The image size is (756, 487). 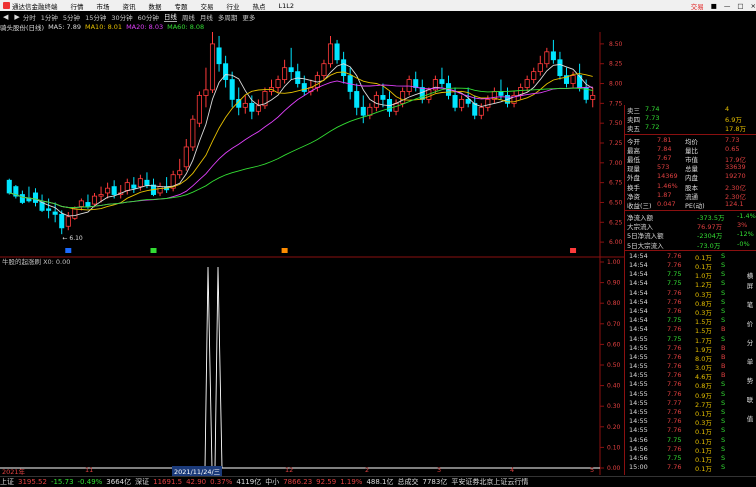 I want to click on cell: 573, so click(x=663, y=167).